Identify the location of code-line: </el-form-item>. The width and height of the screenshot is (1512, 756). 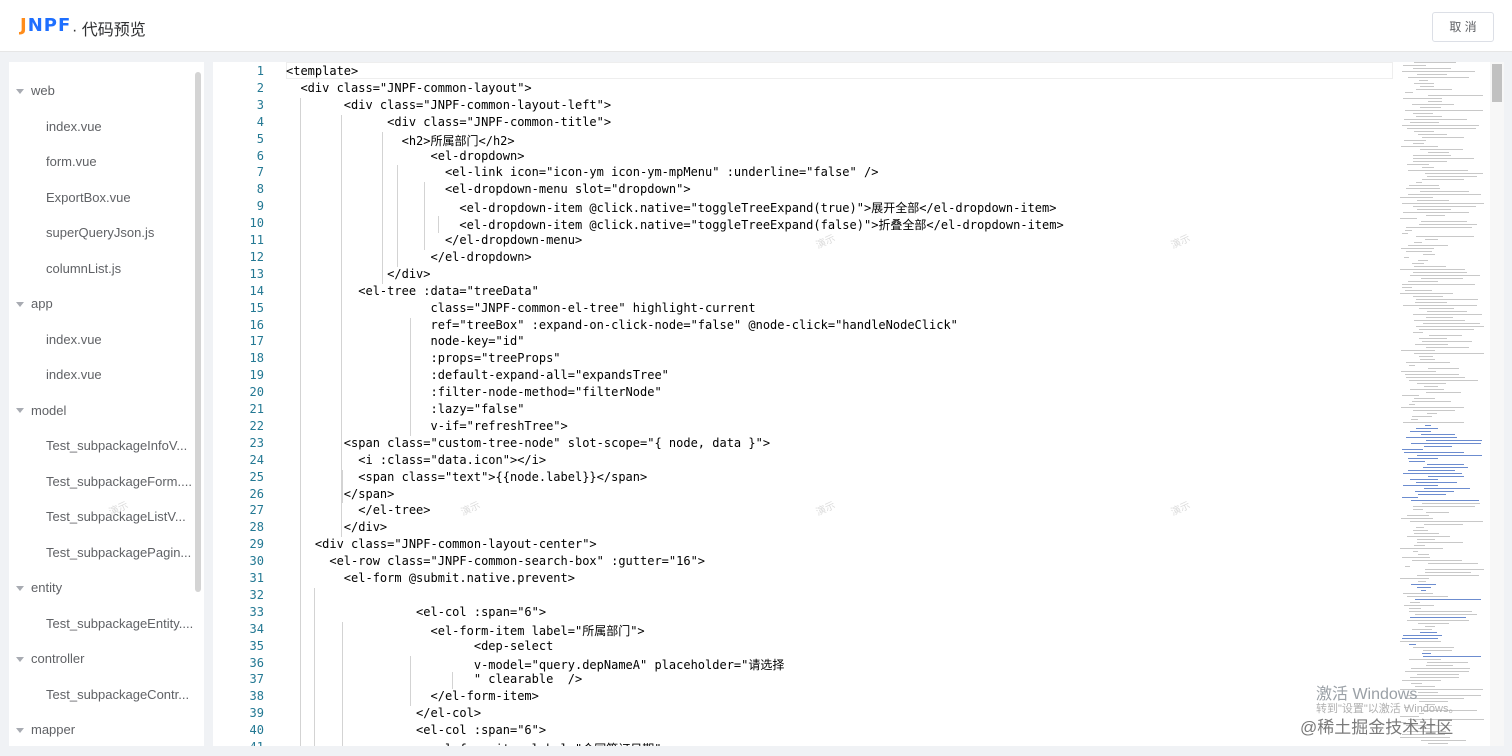
(412, 696).